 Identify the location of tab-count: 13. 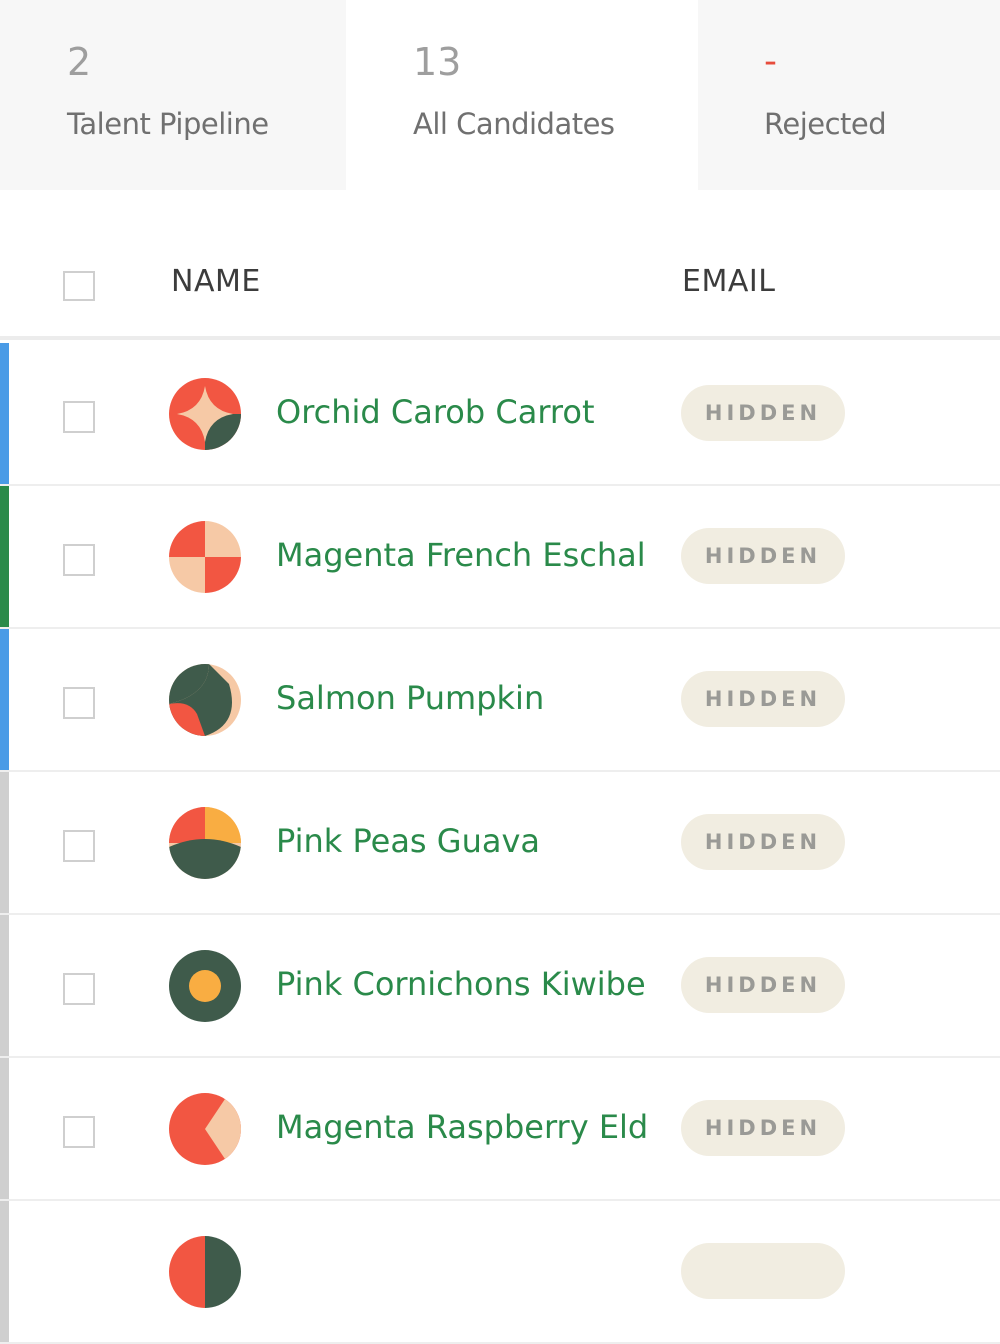
(437, 62).